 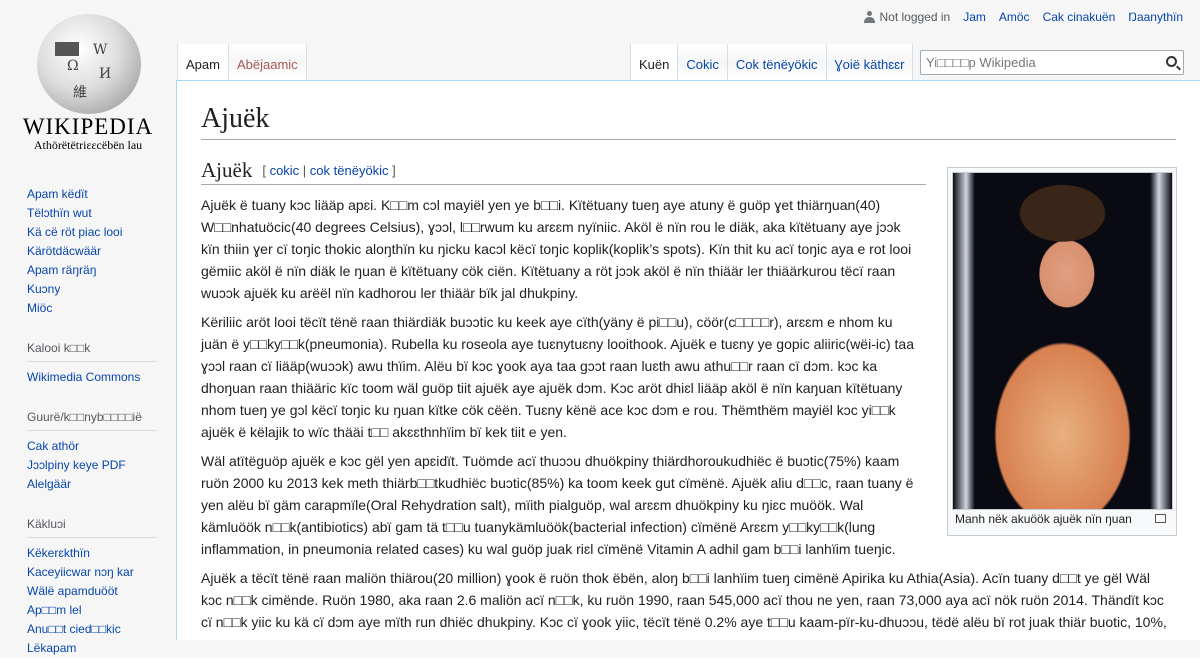 I want to click on sidebar-item-recent-changes: Apam räŋräŋ, so click(x=92, y=270).